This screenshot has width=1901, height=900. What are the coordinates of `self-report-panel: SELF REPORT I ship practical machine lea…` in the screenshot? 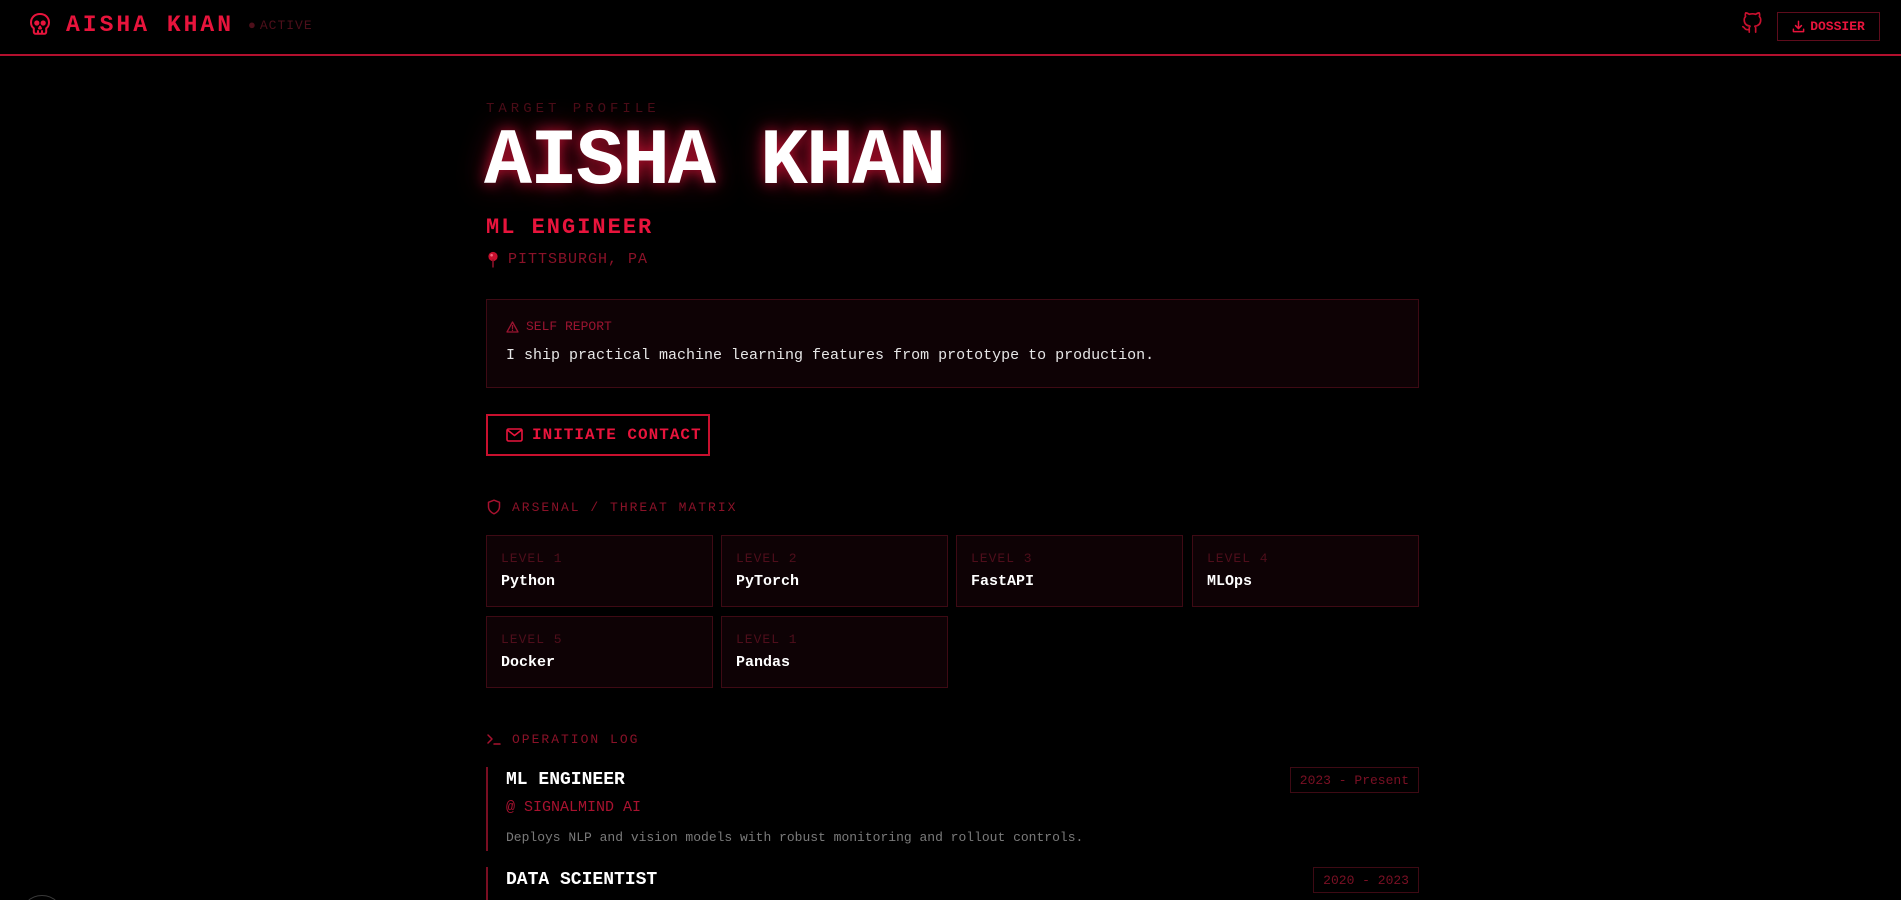 It's located at (952, 343).